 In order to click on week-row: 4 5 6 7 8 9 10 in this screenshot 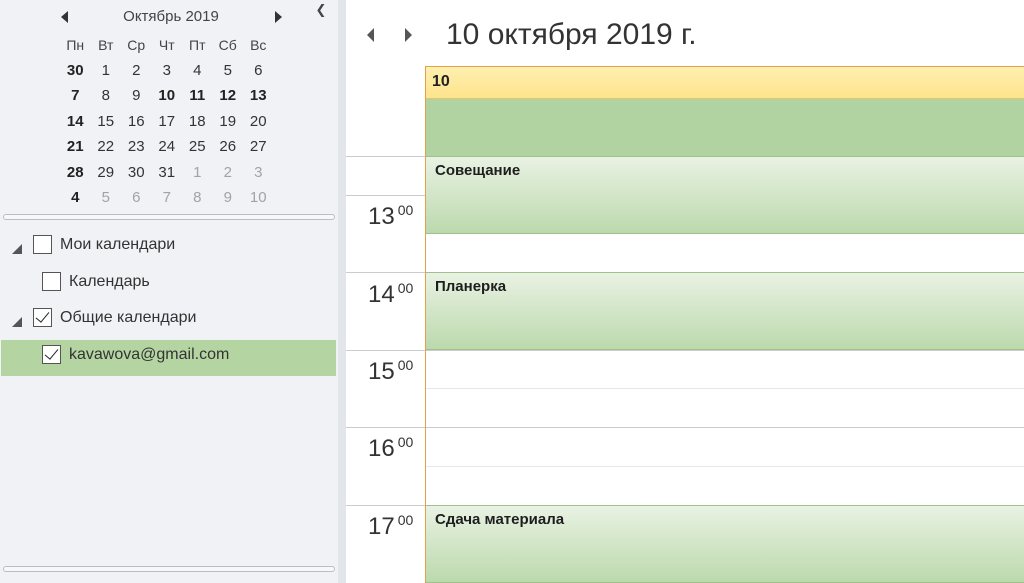, I will do `click(170, 198)`.